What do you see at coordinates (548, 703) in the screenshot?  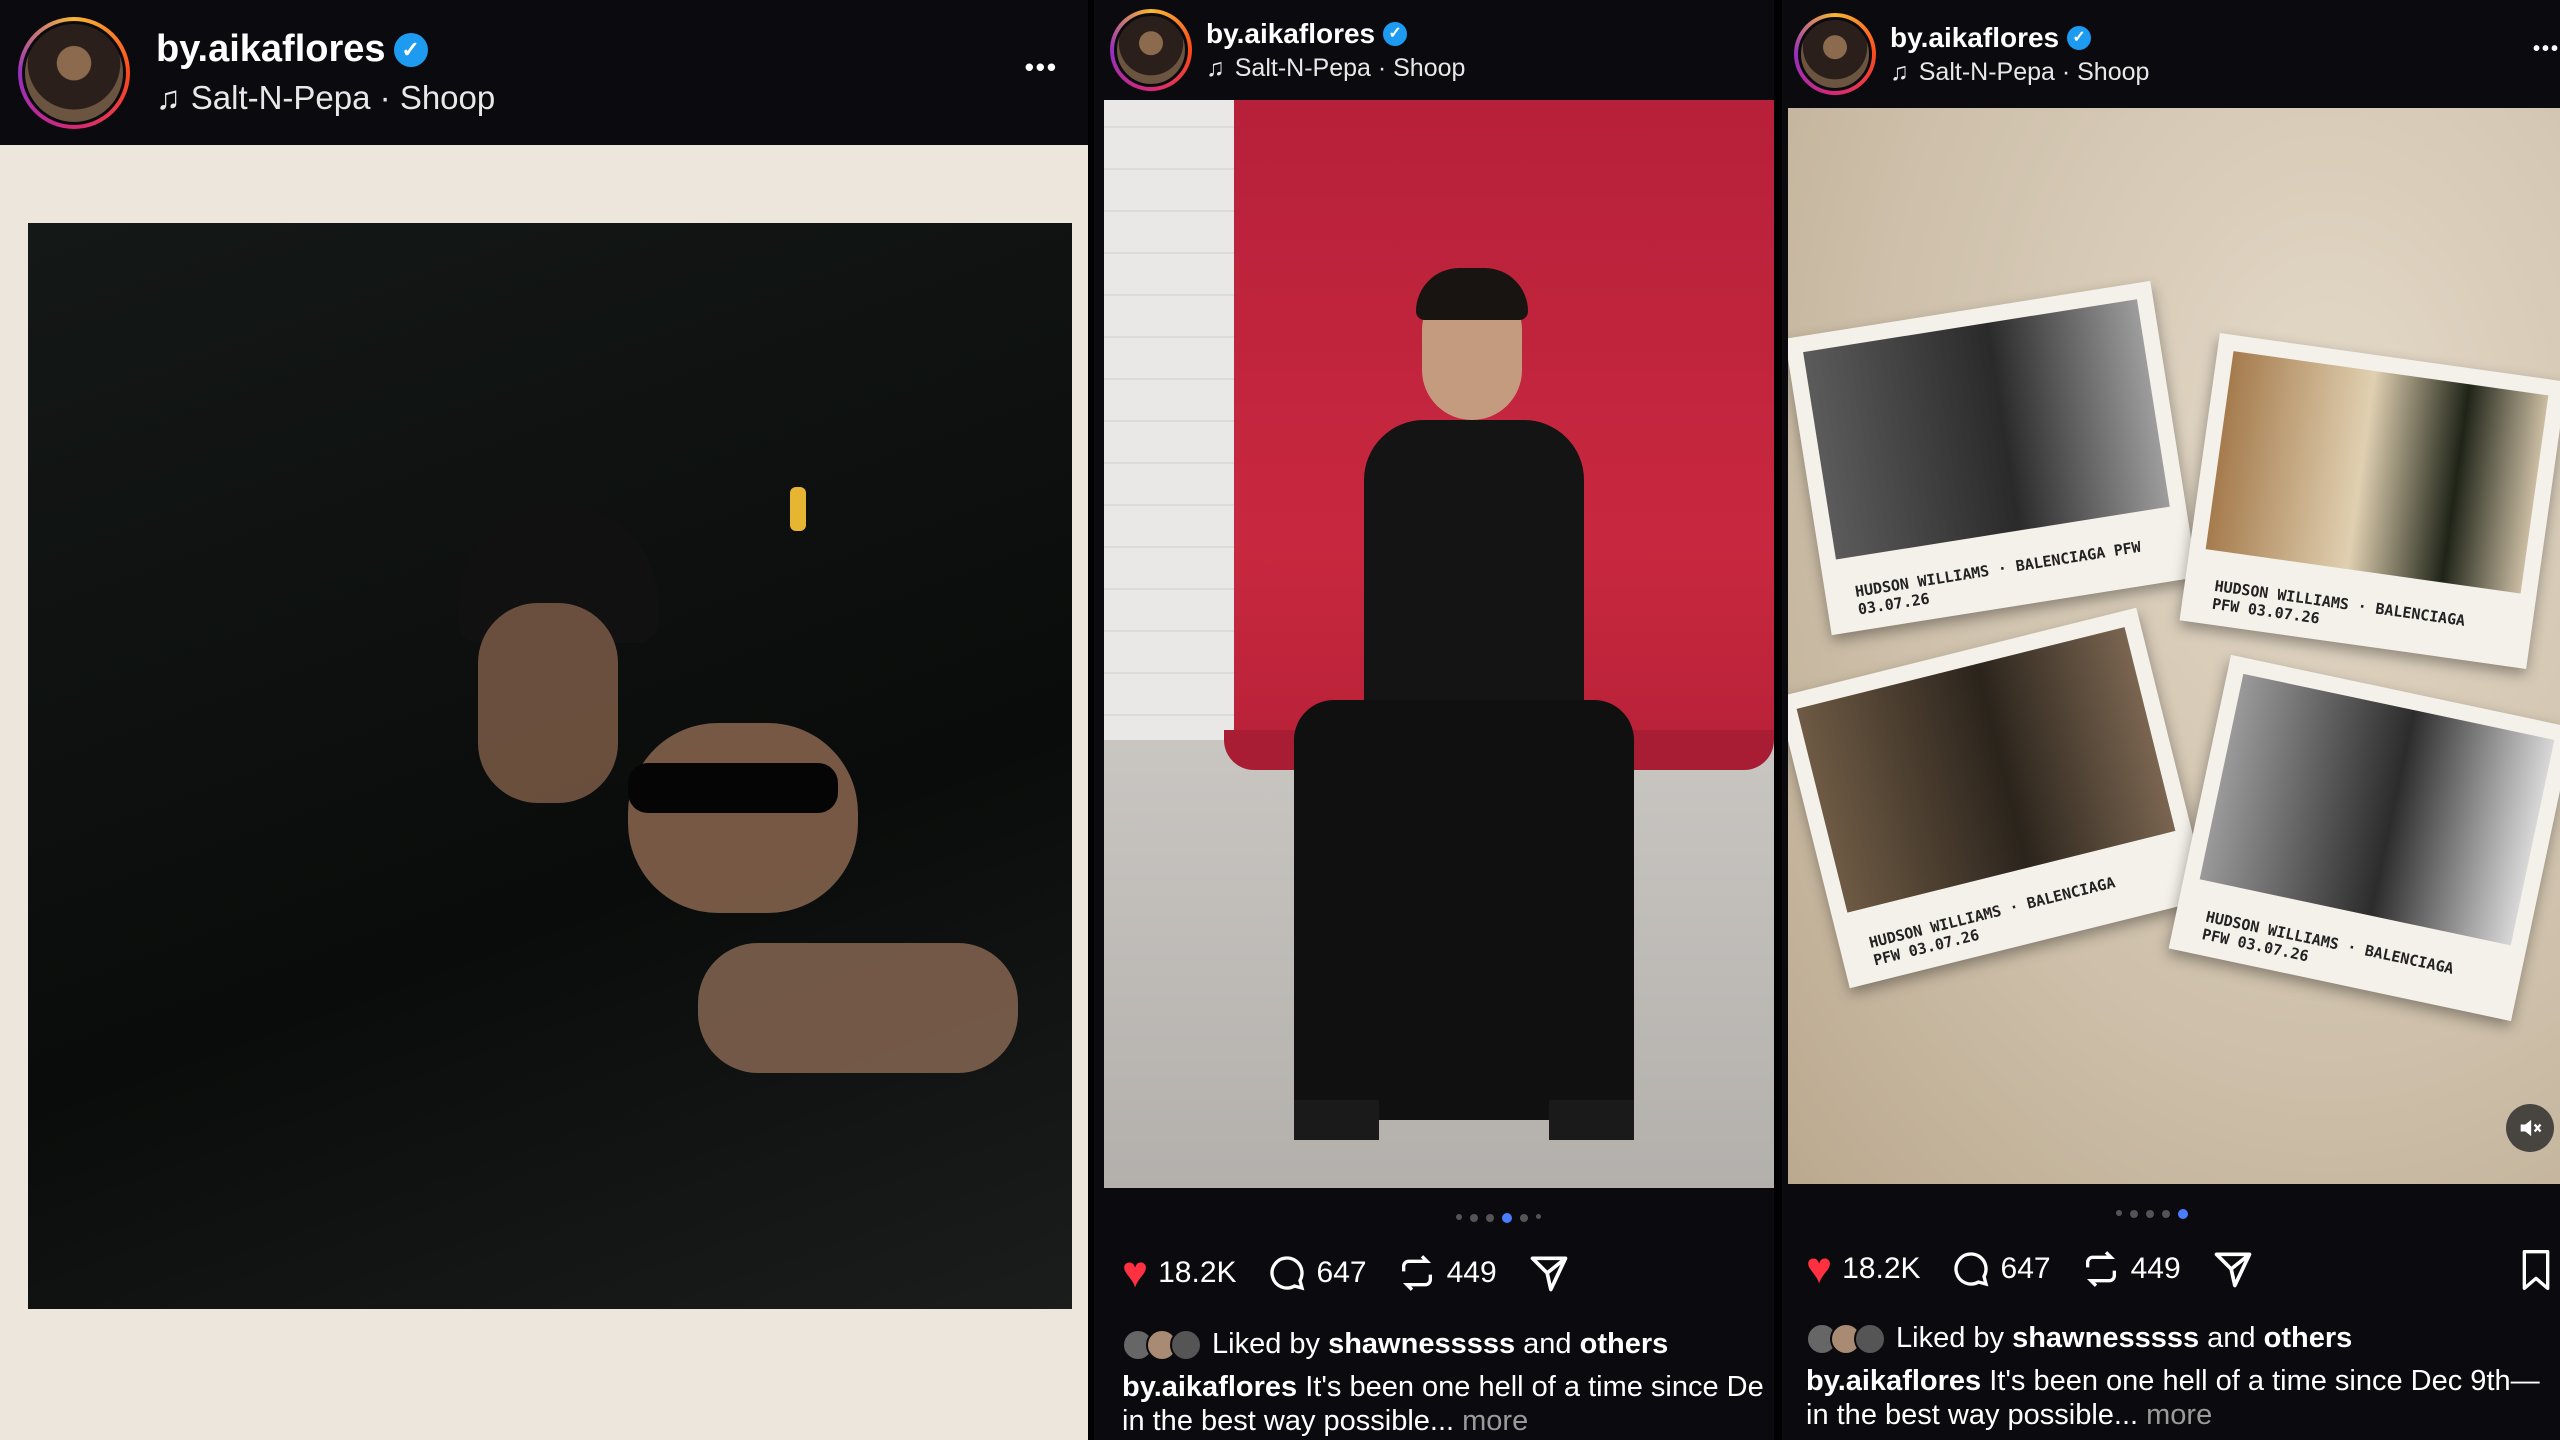 I see `person-face` at bounding box center [548, 703].